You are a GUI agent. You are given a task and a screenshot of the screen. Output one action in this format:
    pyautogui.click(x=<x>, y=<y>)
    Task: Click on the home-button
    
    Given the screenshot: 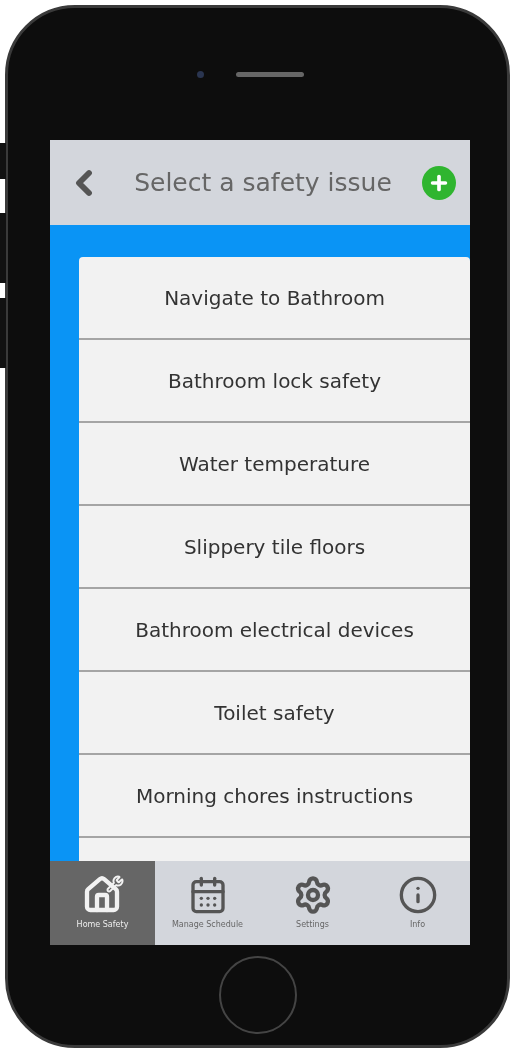 What is the action you would take?
    pyautogui.click(x=257, y=995)
    